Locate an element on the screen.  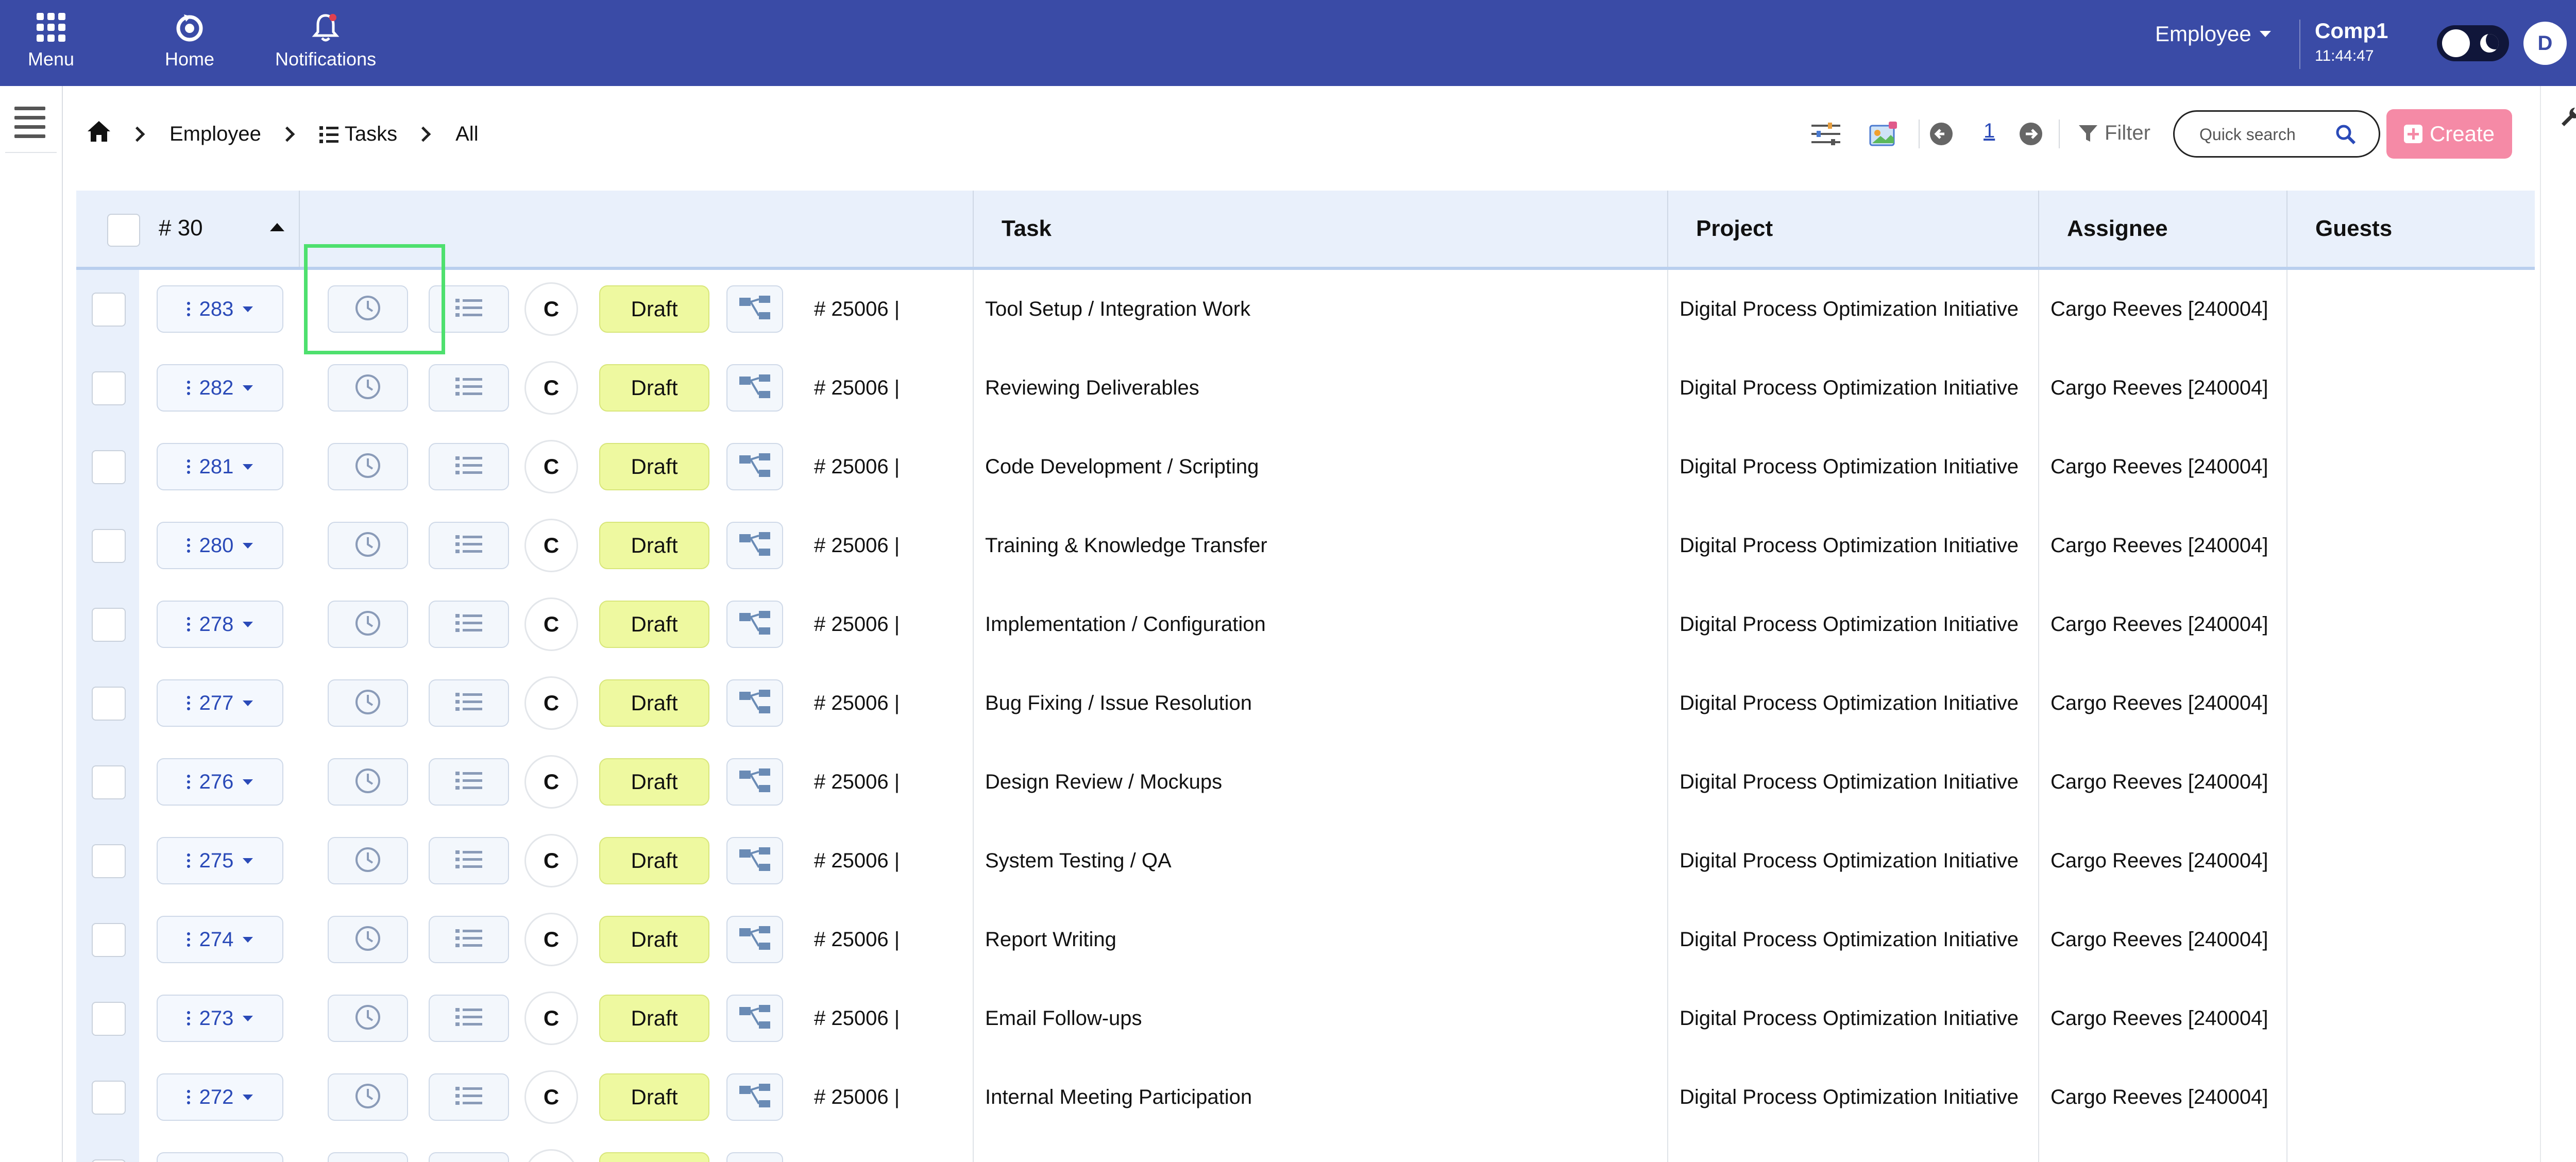
task-name: Training & Knowledge Transfer is located at coordinates (1126, 546).